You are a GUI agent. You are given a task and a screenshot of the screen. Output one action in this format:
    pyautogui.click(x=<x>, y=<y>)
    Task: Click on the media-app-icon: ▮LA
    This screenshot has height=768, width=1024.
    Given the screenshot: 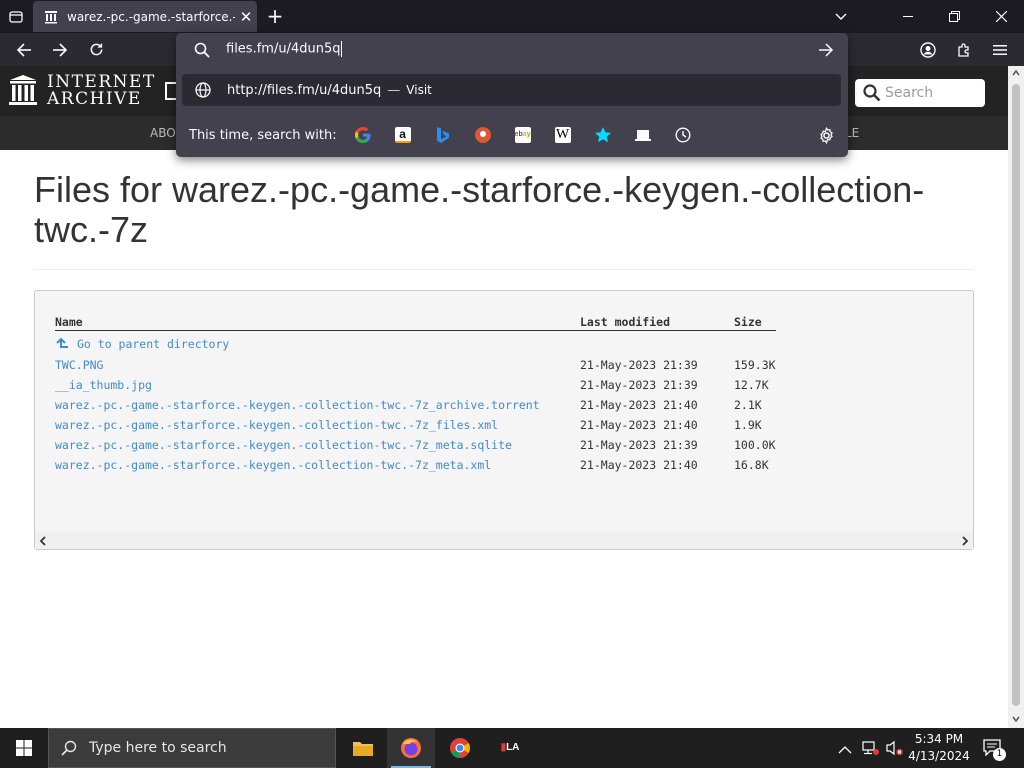 What is the action you would take?
    pyautogui.click(x=510, y=748)
    